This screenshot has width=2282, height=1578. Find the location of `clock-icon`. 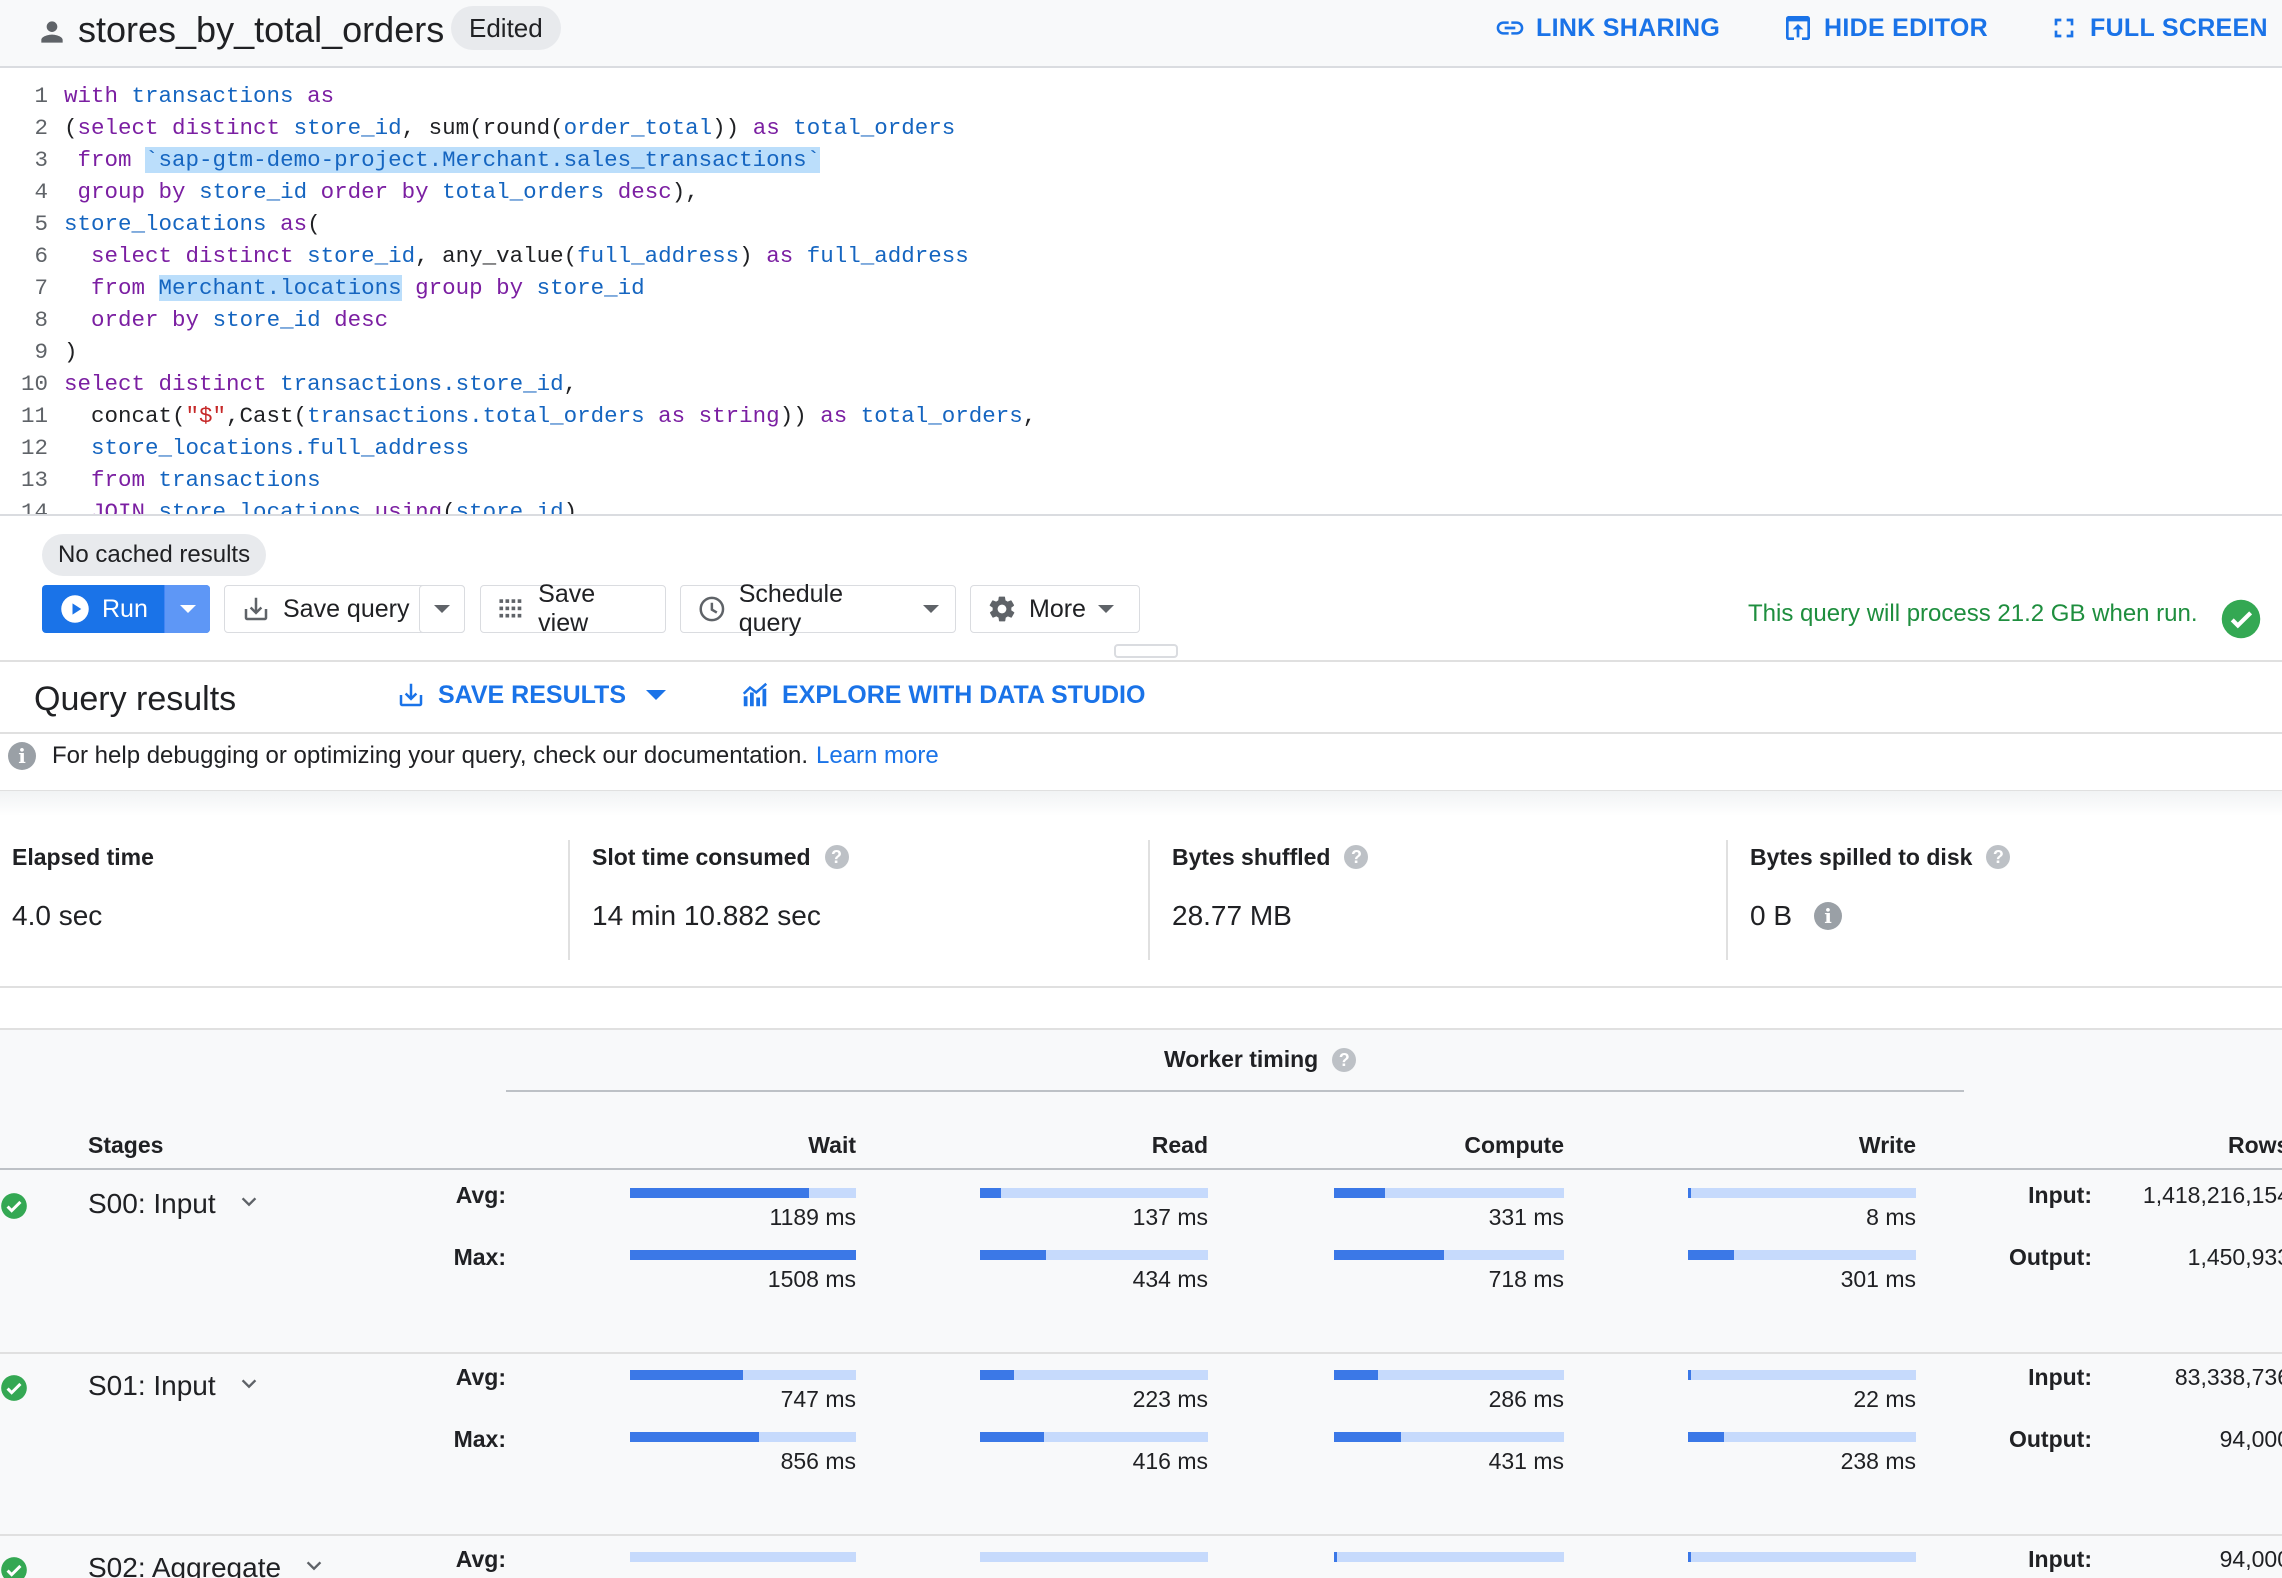

clock-icon is located at coordinates (712, 609).